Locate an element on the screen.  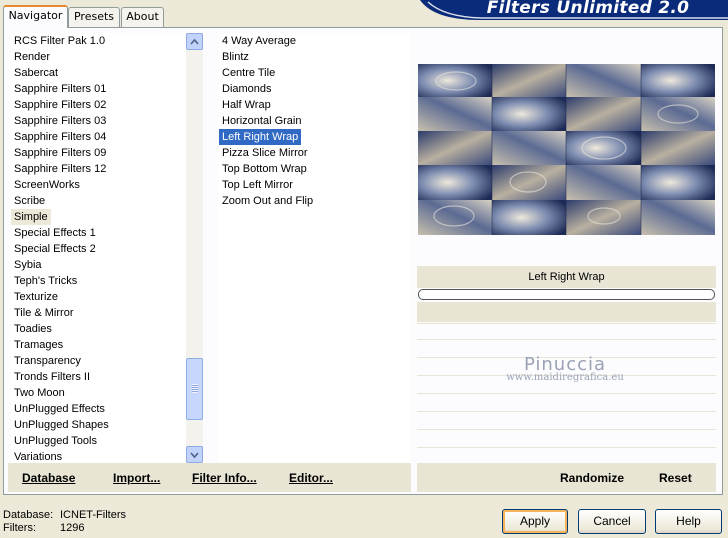
category-item: Sapphire Filters 01 is located at coordinates (60, 89).